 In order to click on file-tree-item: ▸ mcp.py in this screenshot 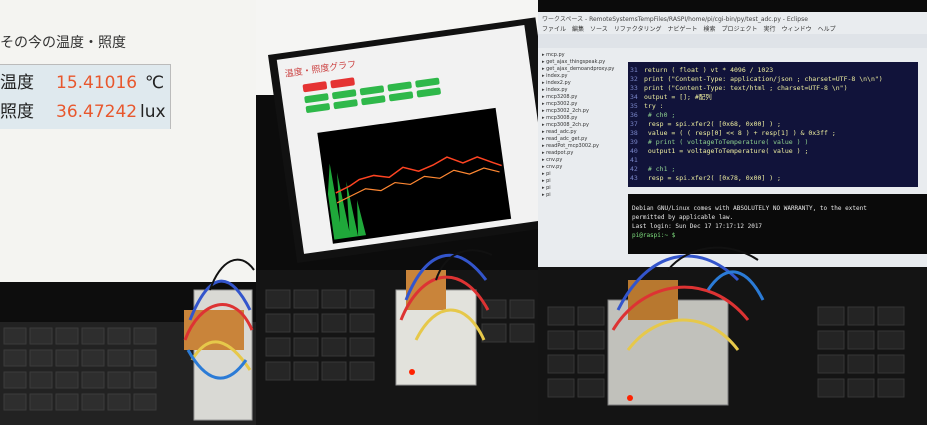, I will do `click(583, 55)`.